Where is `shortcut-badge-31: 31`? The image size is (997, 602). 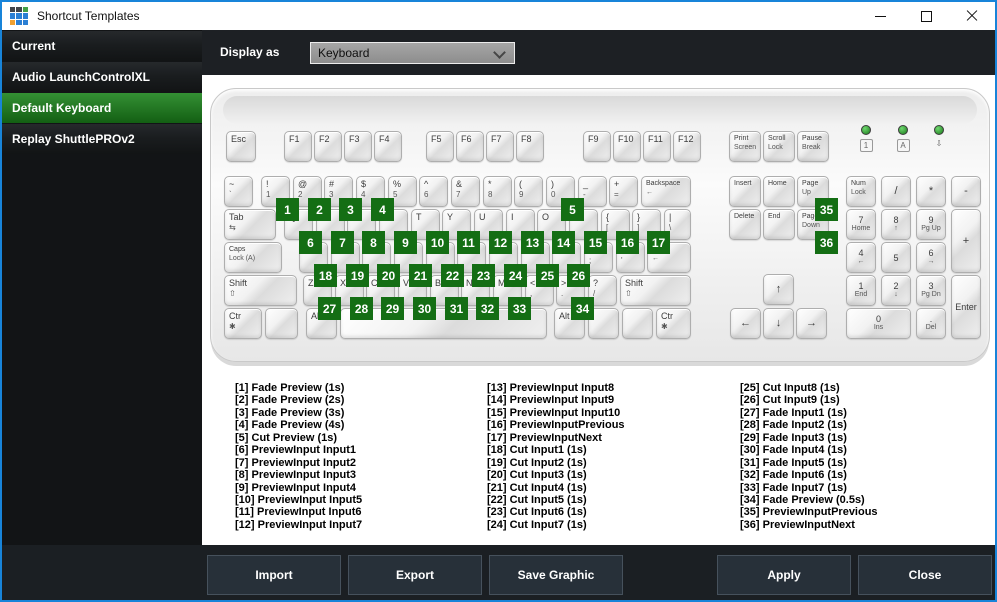 shortcut-badge-31: 31 is located at coordinates (456, 308).